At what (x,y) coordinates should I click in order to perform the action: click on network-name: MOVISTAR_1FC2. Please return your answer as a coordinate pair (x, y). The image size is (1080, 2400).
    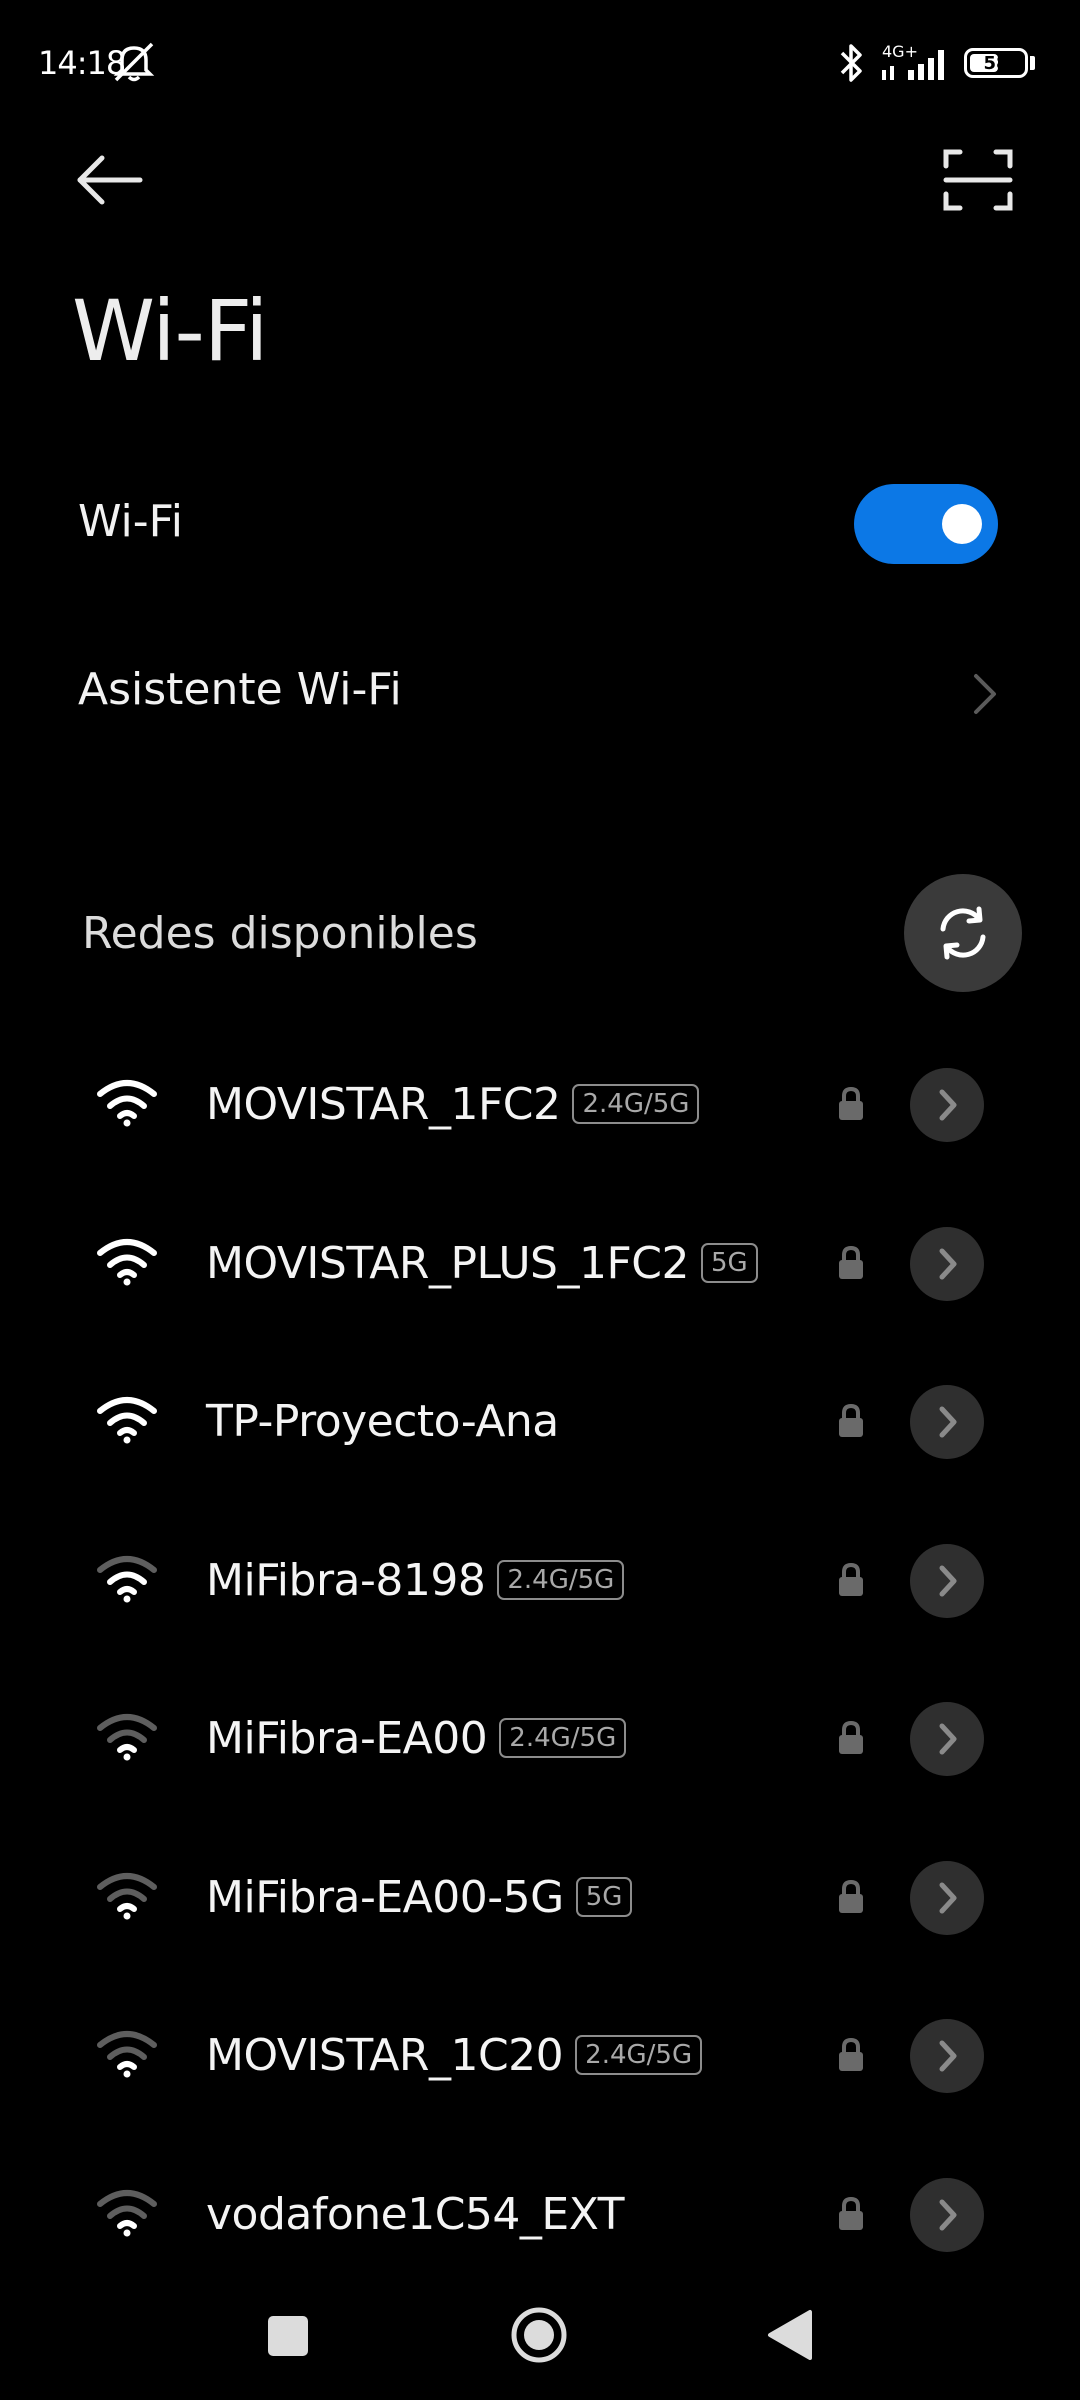
    Looking at the image, I should click on (383, 1104).